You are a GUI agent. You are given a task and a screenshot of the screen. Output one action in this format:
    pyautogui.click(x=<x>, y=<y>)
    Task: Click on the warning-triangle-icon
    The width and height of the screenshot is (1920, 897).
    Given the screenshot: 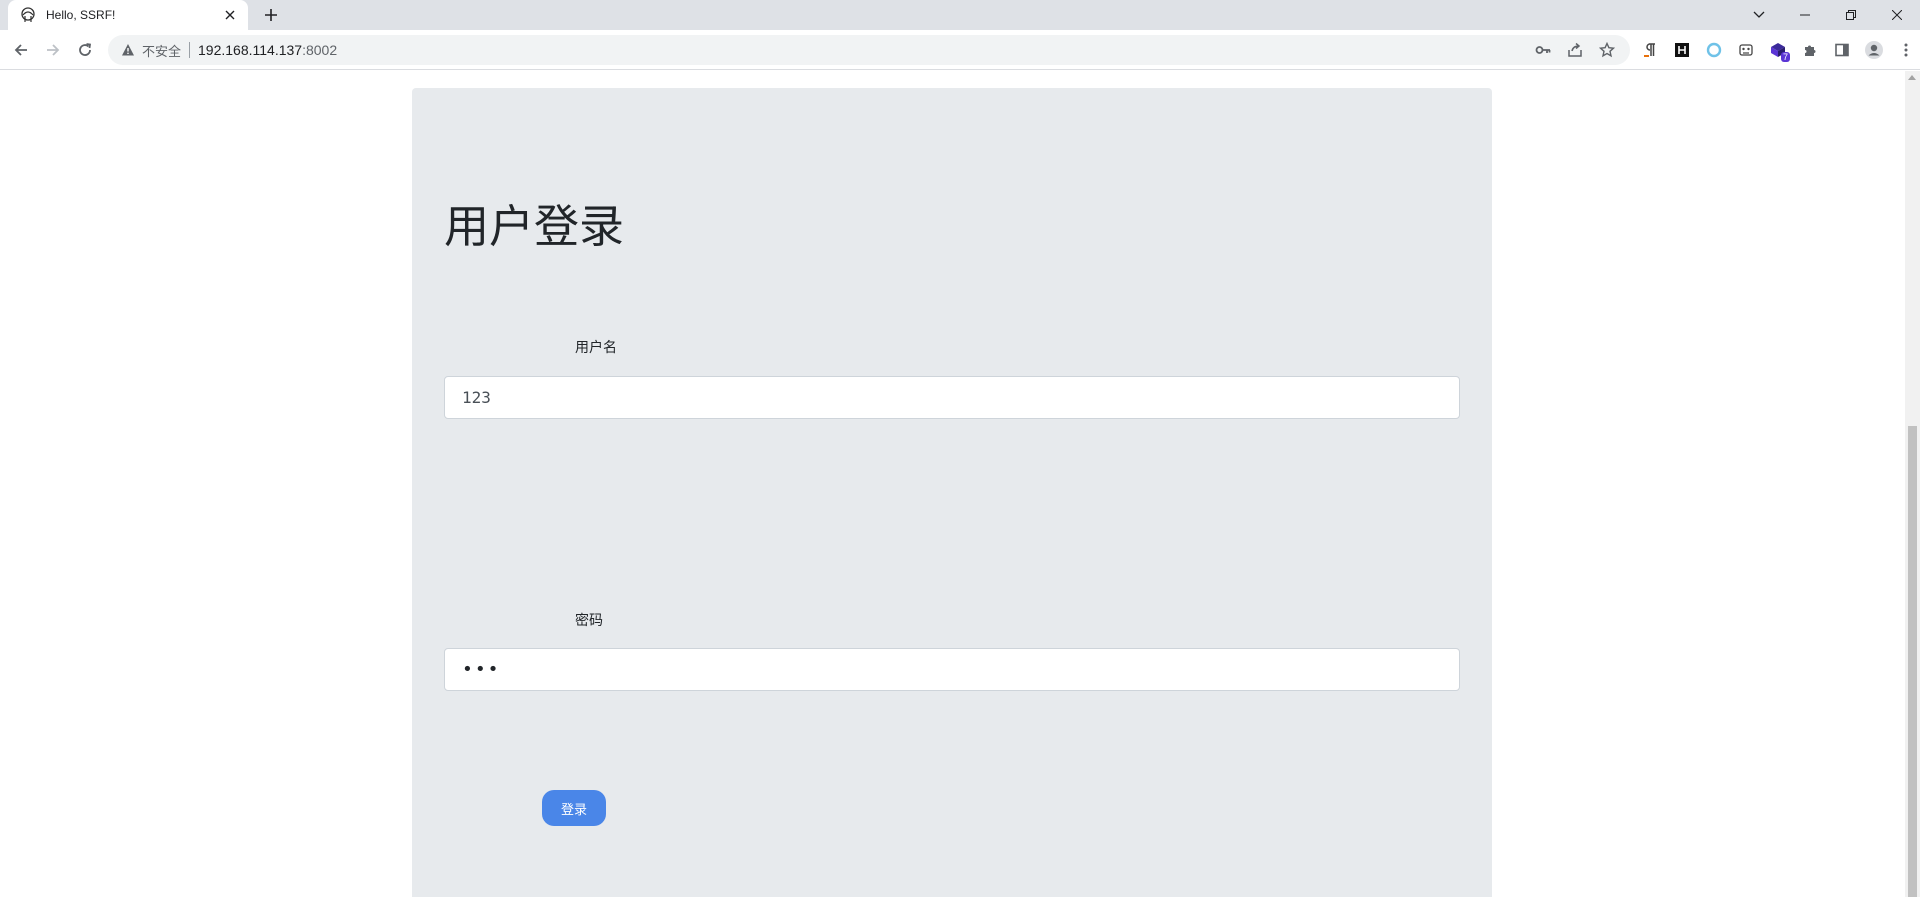 What is the action you would take?
    pyautogui.click(x=128, y=50)
    